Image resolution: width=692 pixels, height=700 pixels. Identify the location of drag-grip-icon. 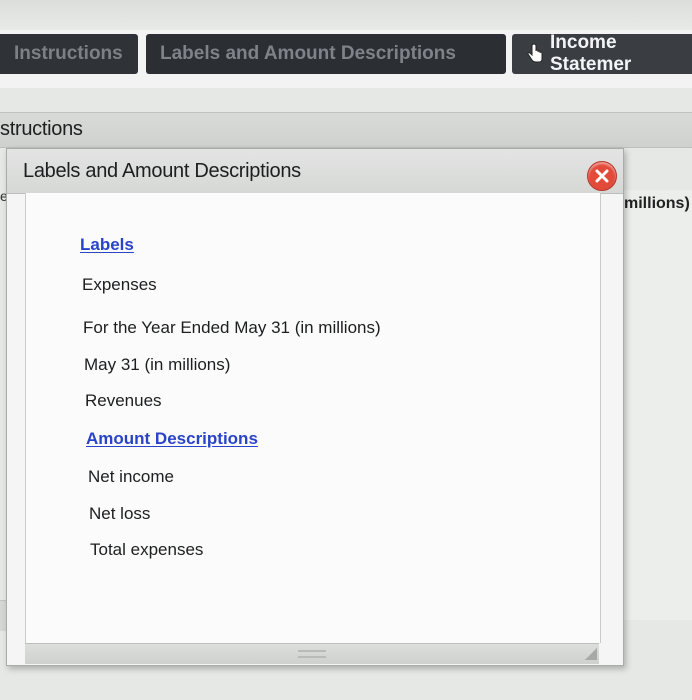
(312, 654).